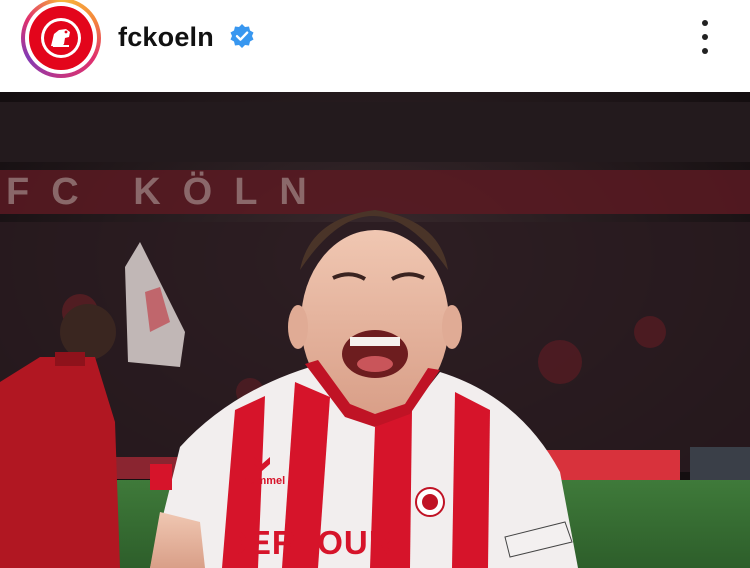  I want to click on stadium-banner: FC KÖLN, so click(167, 191).